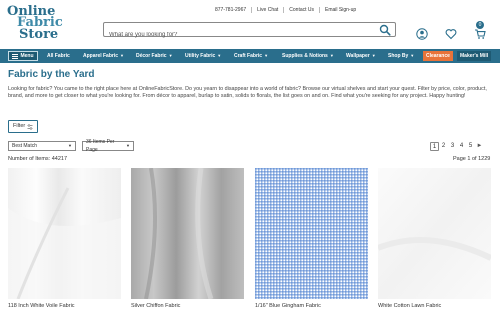 The image size is (500, 312). I want to click on nav-label: Supplies & Notions, so click(305, 56).